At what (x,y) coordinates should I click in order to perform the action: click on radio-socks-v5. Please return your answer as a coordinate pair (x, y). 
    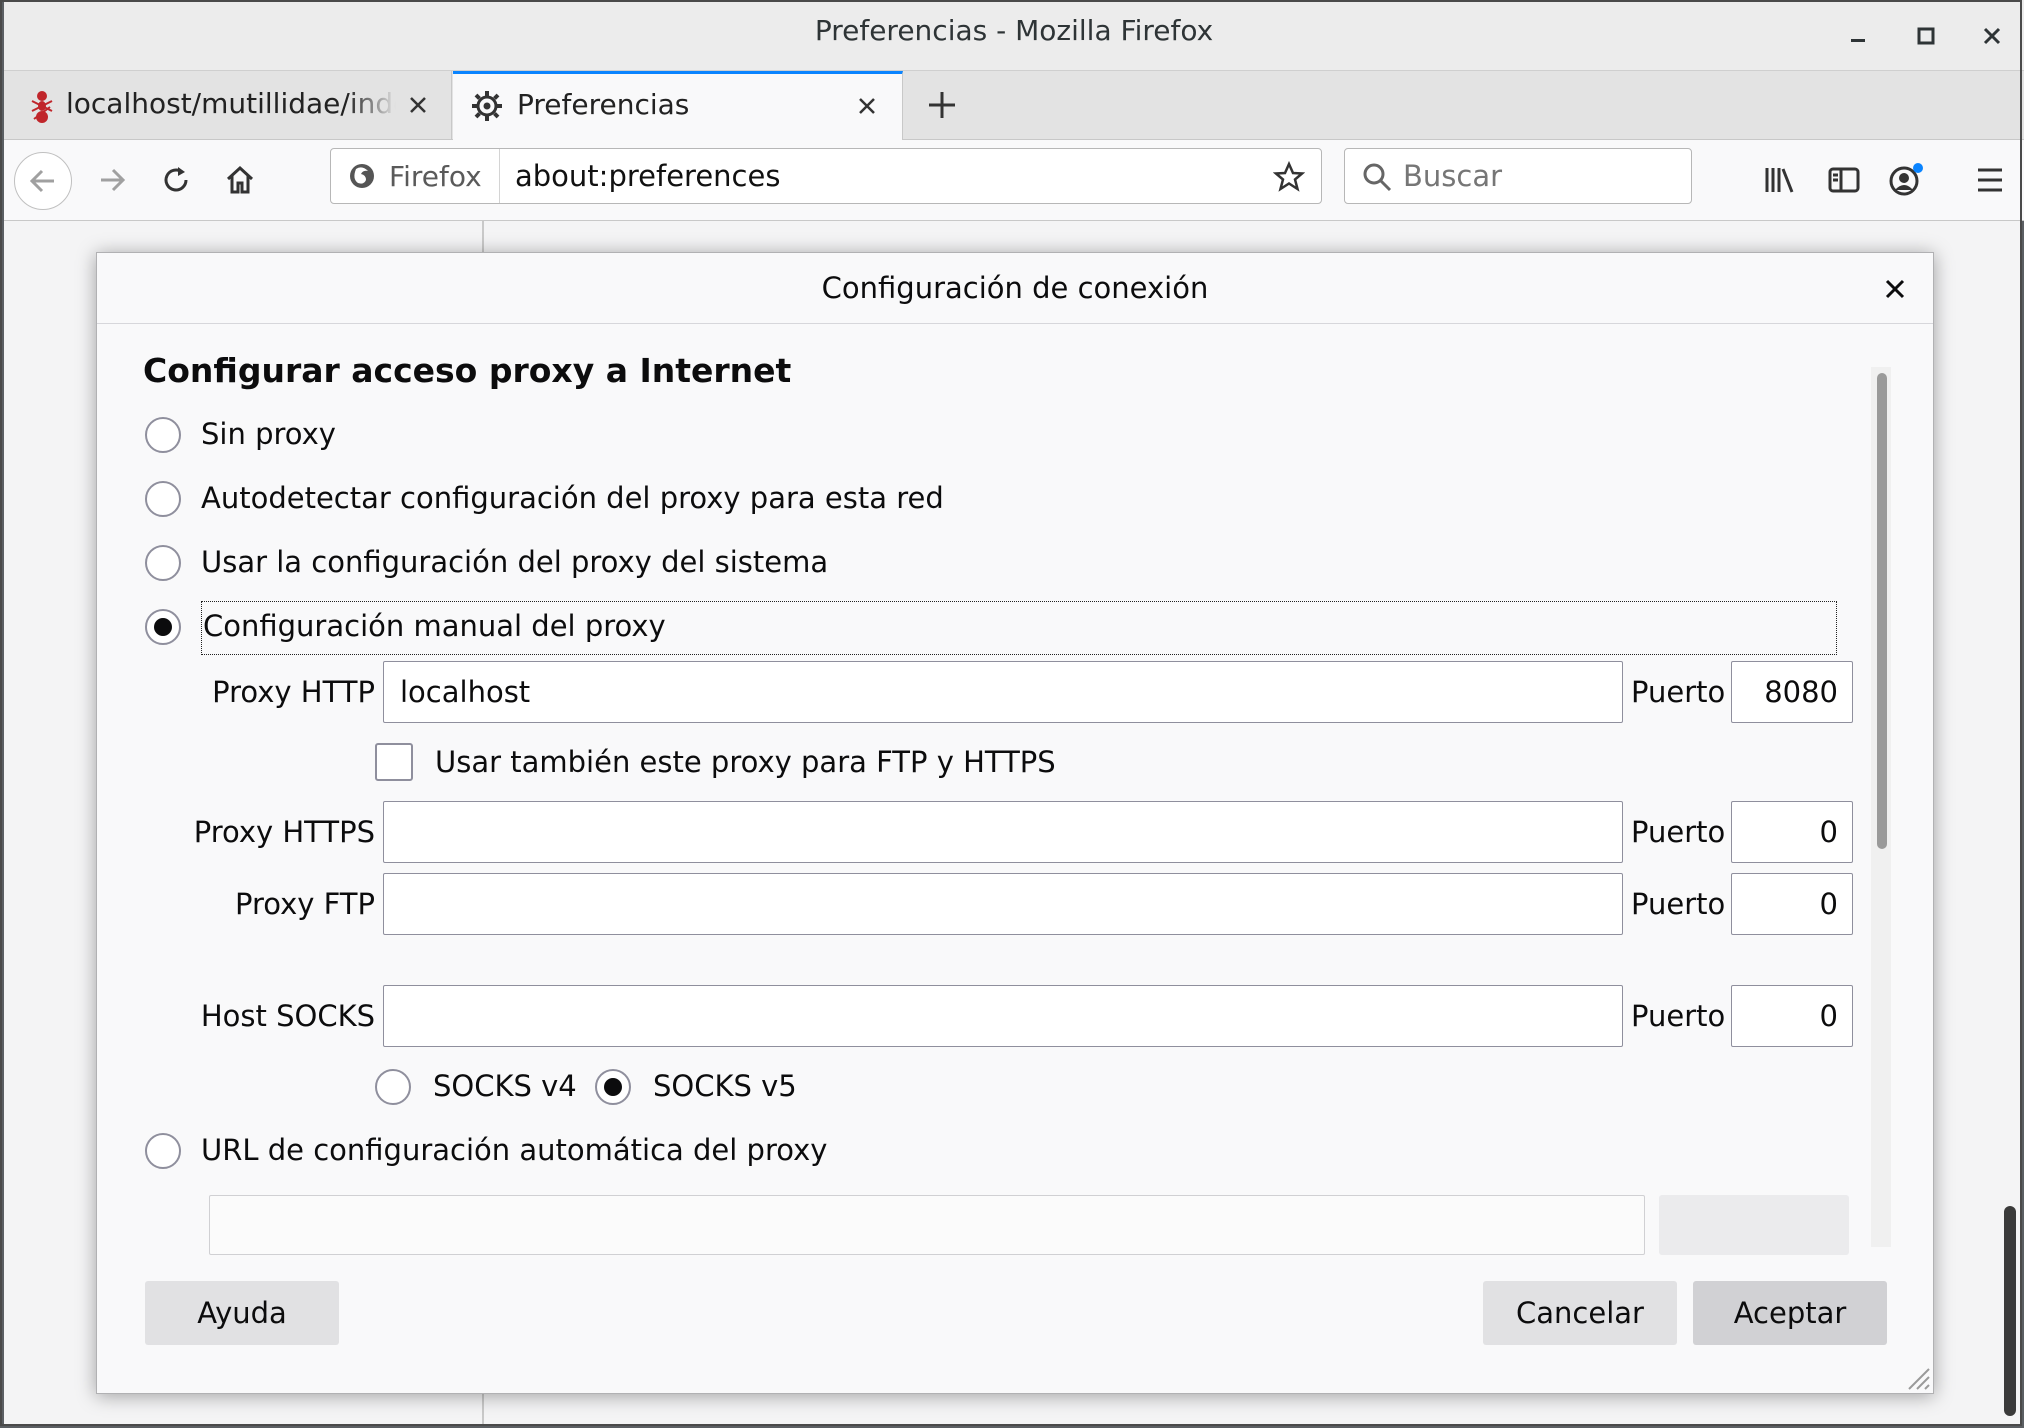
    Looking at the image, I should click on (613, 1087).